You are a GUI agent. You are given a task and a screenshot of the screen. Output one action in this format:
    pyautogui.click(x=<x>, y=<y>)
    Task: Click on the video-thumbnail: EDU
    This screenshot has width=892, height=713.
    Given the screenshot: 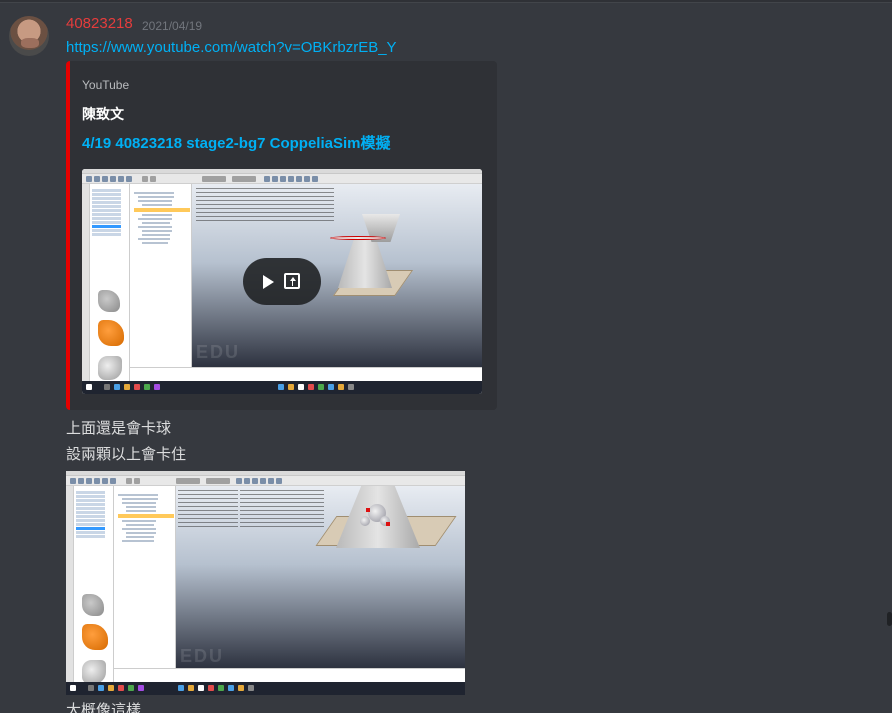 What is the action you would take?
    pyautogui.click(x=282, y=281)
    